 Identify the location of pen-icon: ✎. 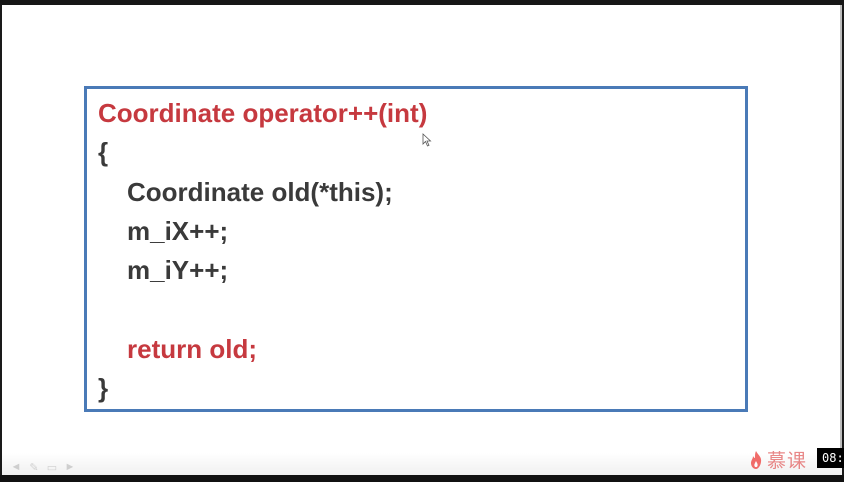
(34, 468).